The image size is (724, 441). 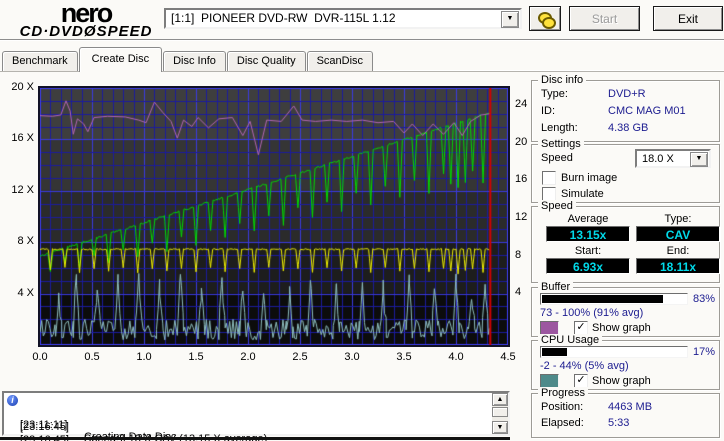 What do you see at coordinates (581, 328) in the screenshot?
I see `buffer-show-graph-checkbox: ✓` at bounding box center [581, 328].